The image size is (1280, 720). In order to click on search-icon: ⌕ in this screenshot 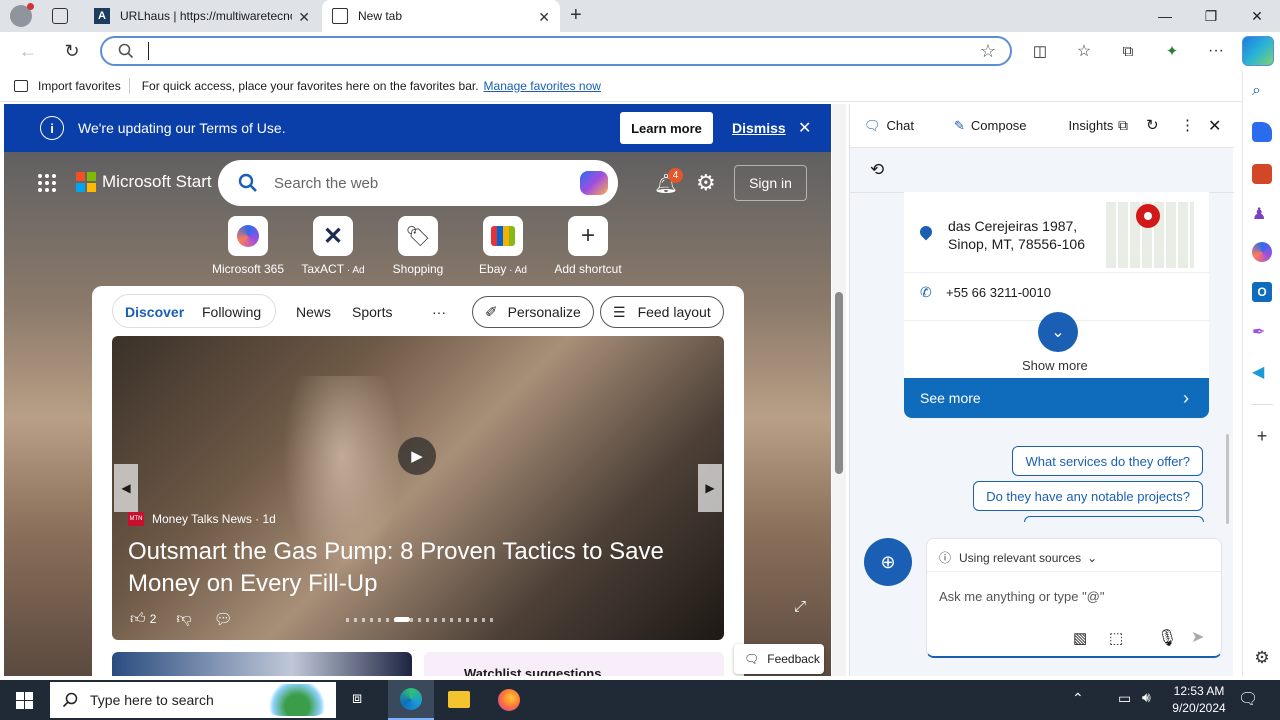, I will do `click(1262, 92)`.